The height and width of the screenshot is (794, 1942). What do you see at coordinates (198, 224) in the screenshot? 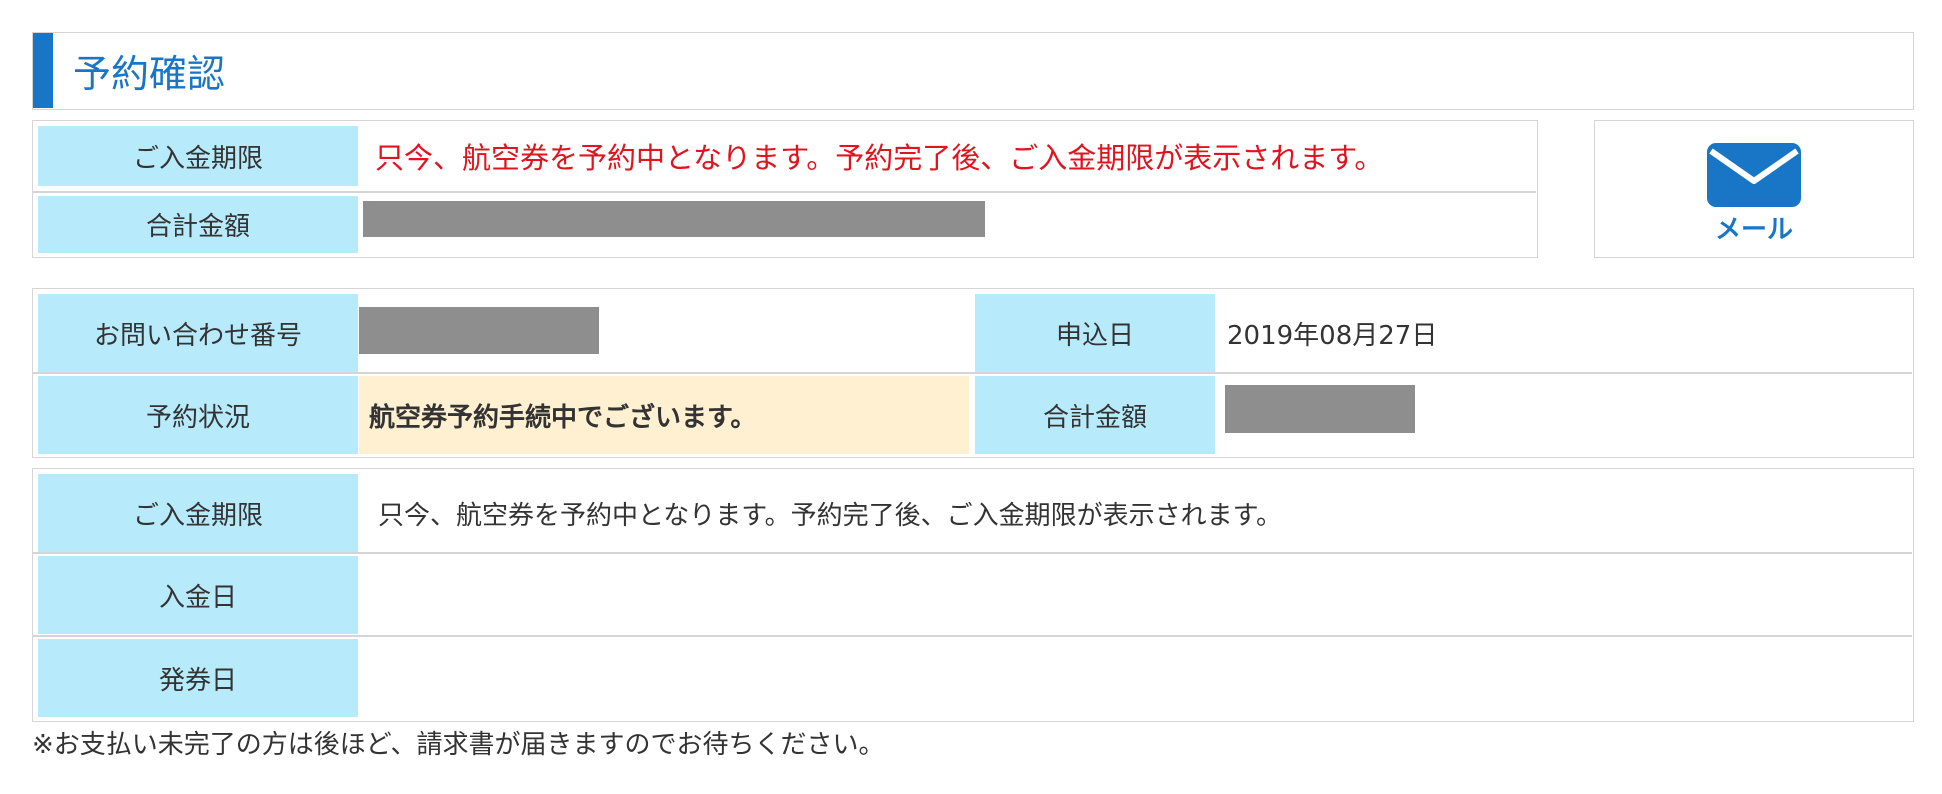
I see `summary-total-label: 合計金額` at bounding box center [198, 224].